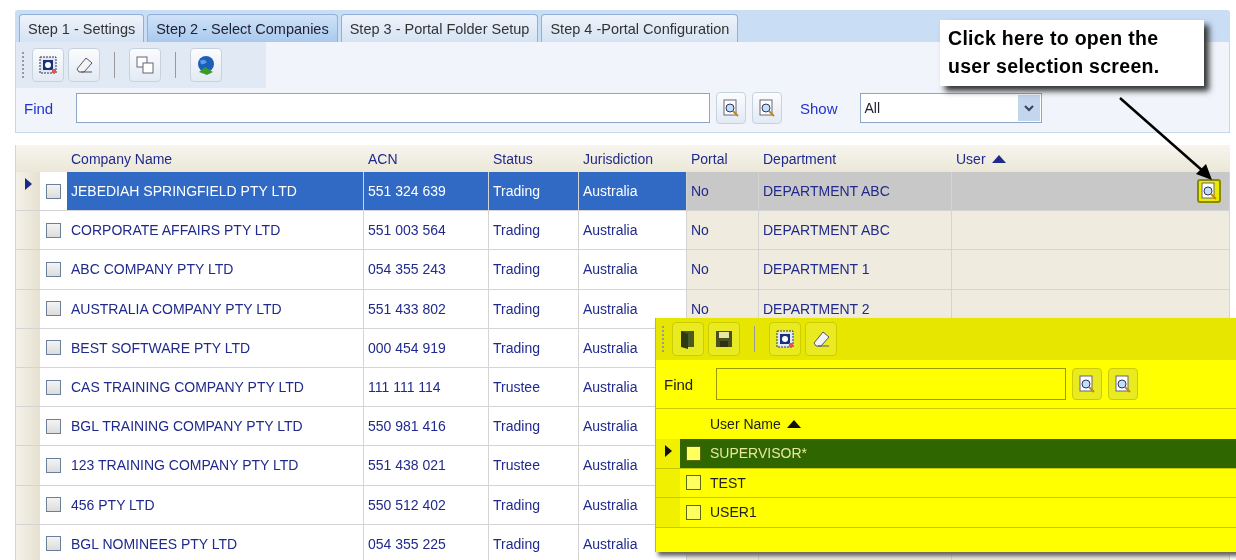  Describe the element at coordinates (426, 158) in the screenshot. I see `column-header: ACN` at that location.